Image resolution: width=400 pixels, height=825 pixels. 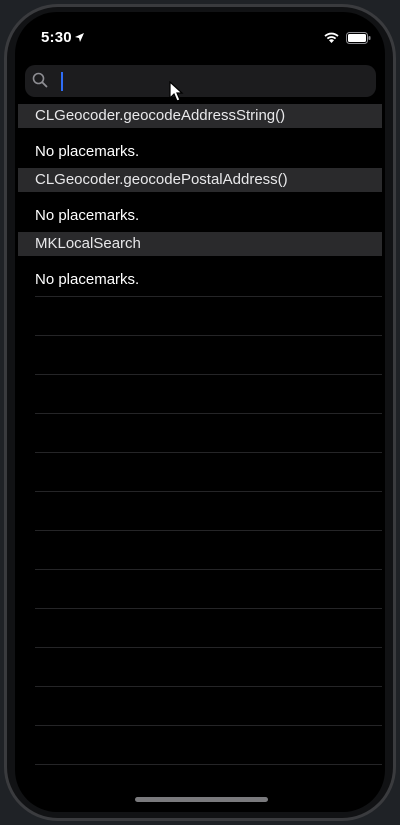 I want to click on search-input, so click(x=210, y=81).